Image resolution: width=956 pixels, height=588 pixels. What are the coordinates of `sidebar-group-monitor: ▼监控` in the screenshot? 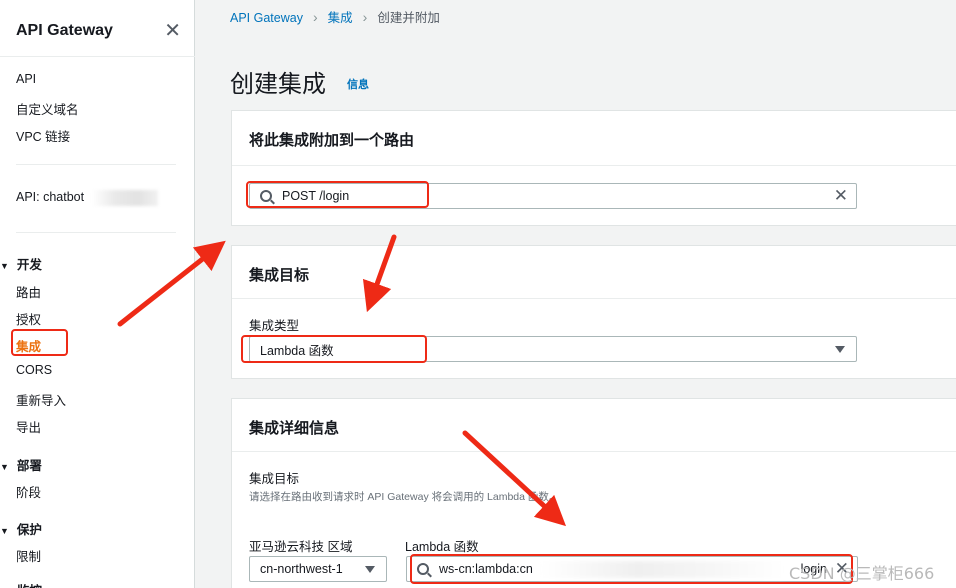 It's located at (21, 584).